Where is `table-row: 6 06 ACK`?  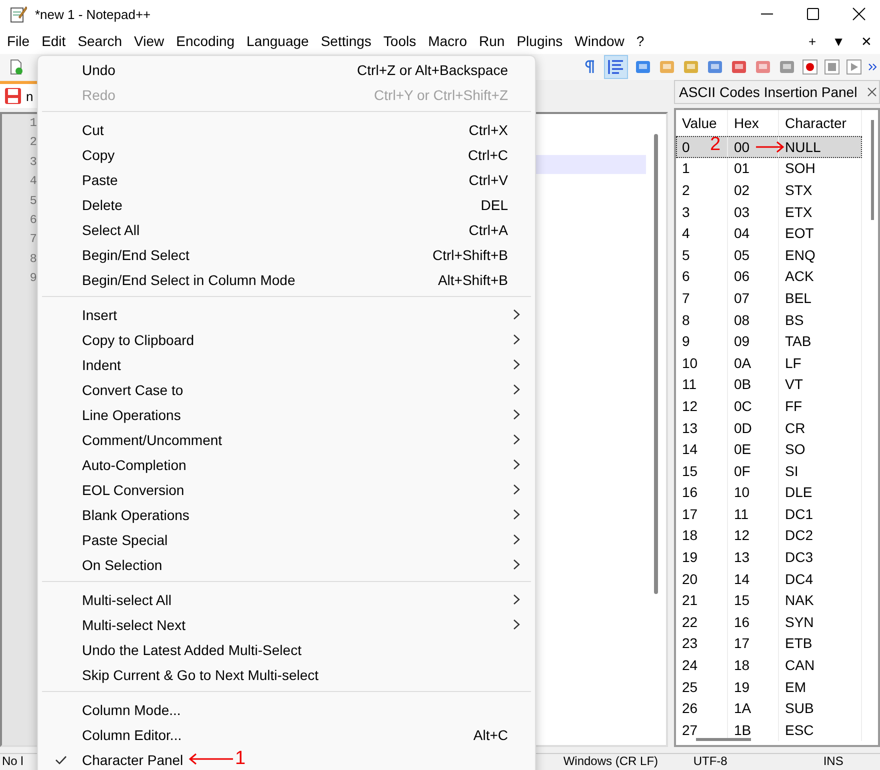
table-row: 6 06 ACK is located at coordinates (769, 277).